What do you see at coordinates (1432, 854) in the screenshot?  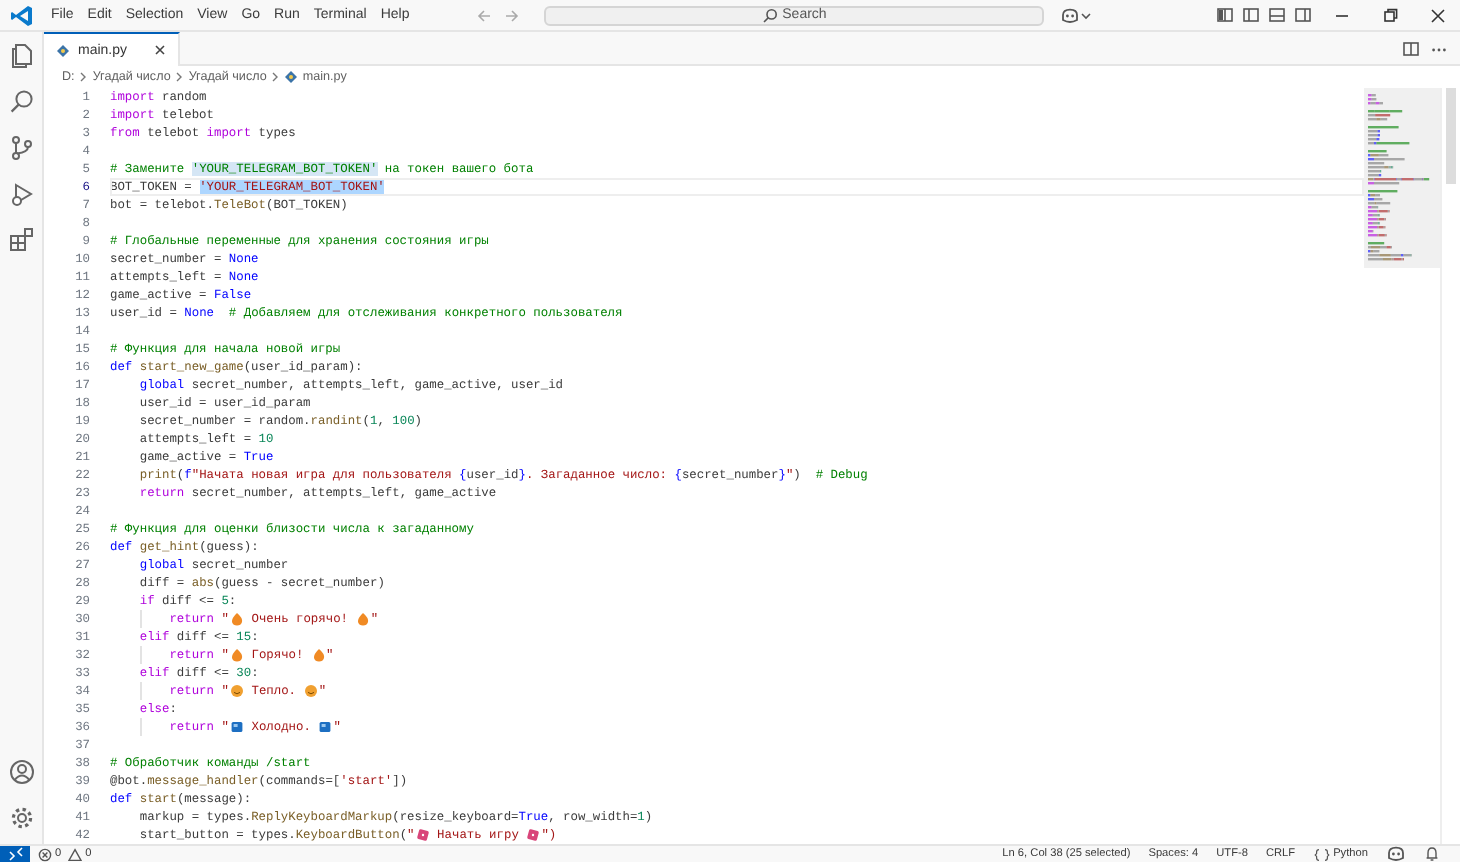 I see `bell-icon` at bounding box center [1432, 854].